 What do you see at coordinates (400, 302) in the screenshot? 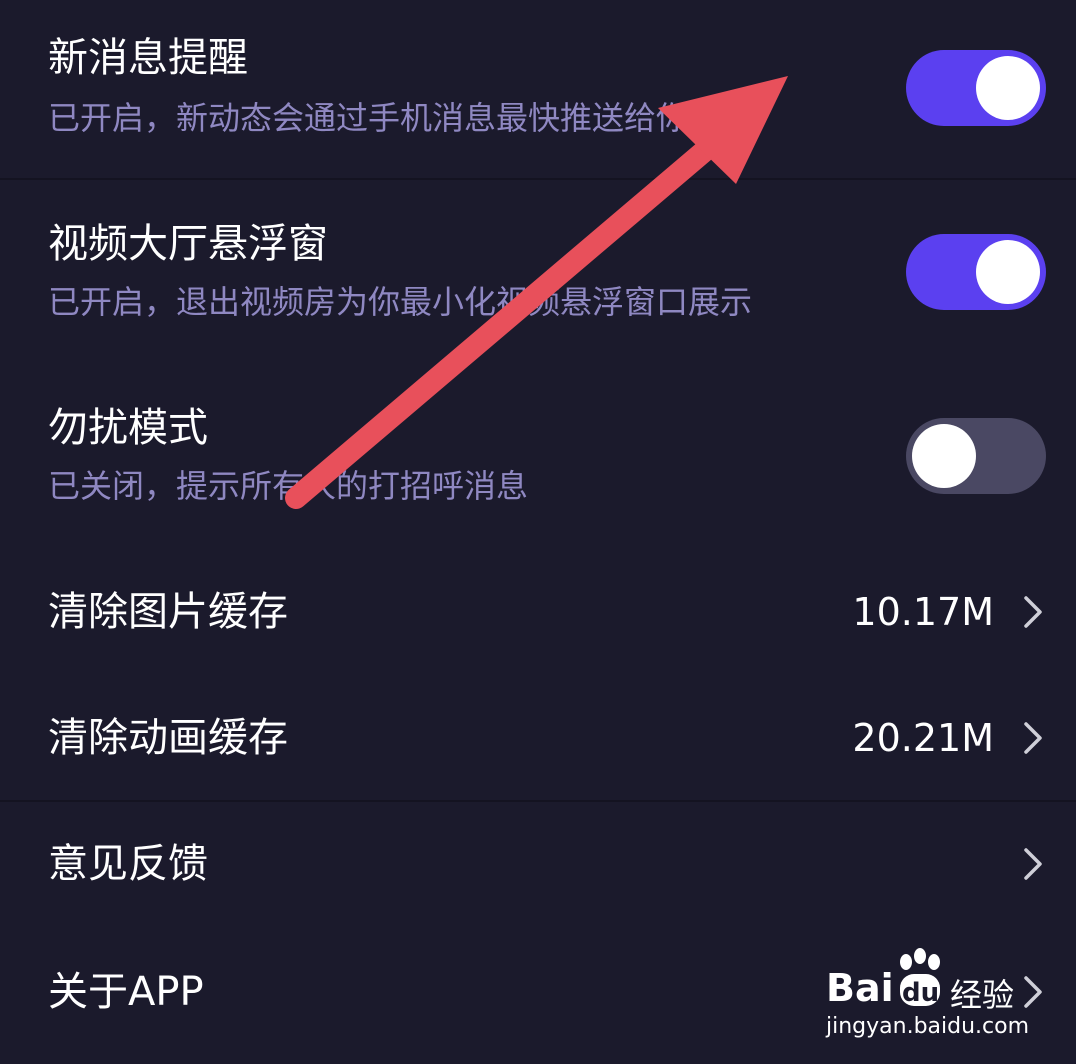
I see `setting-subtitle: 已开启，退出视频房为你最小化视频悬浮窗口展示` at bounding box center [400, 302].